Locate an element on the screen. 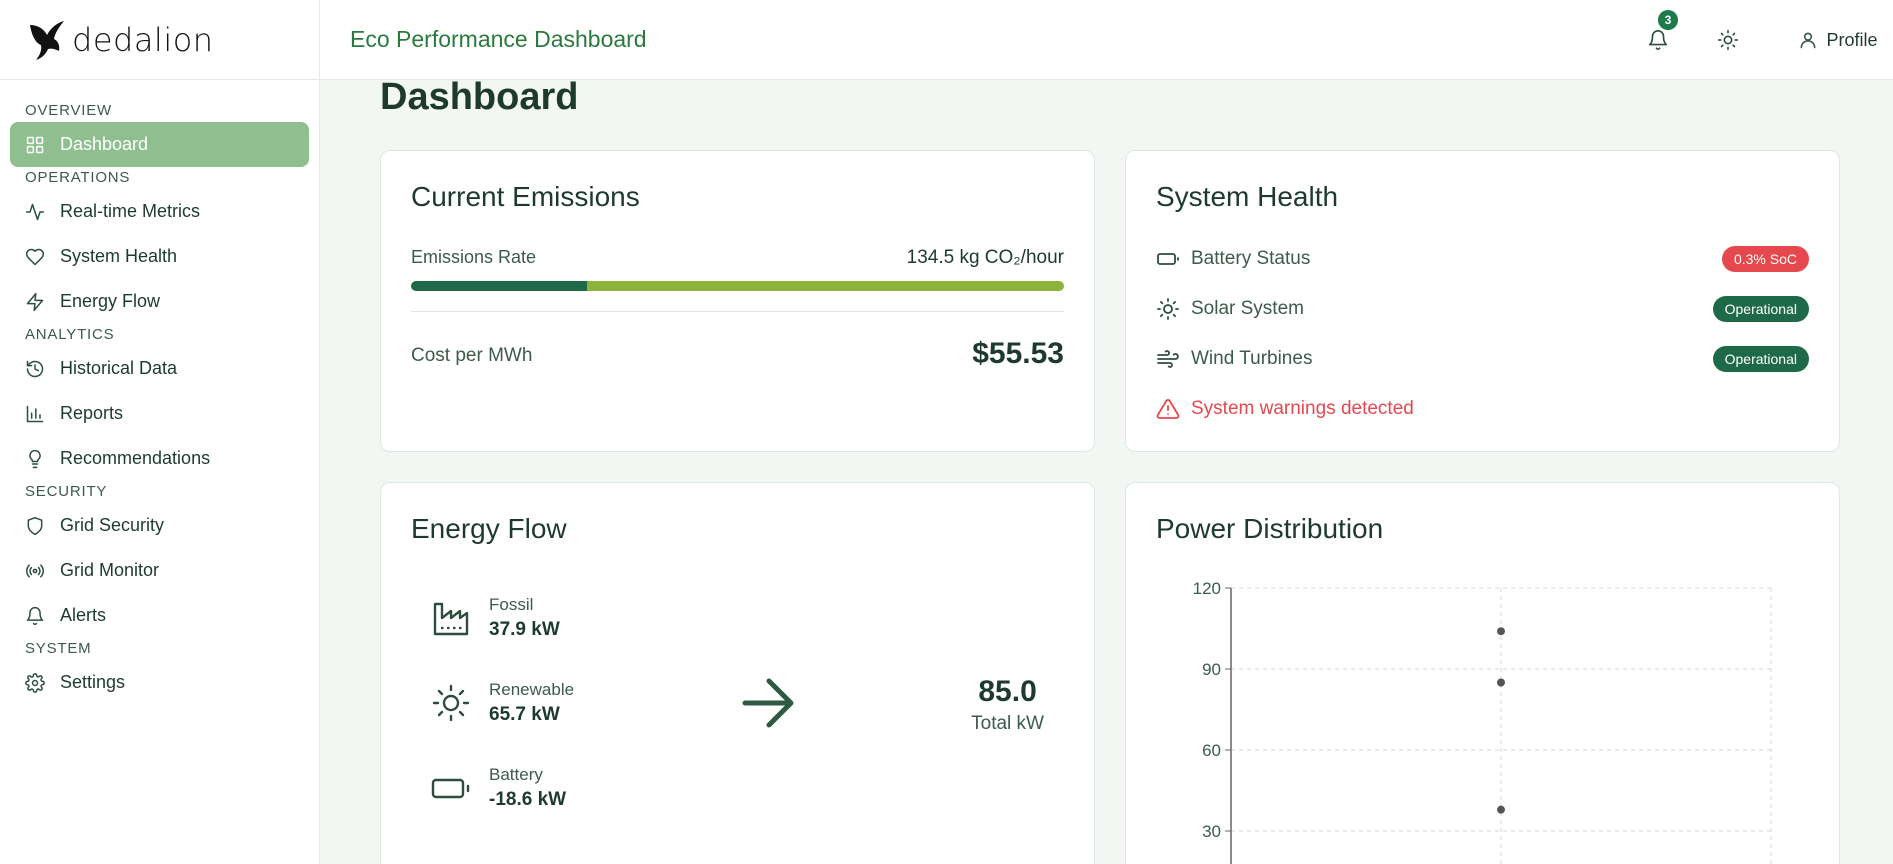  sidebar-item-label: Grid Security is located at coordinates (112, 525).